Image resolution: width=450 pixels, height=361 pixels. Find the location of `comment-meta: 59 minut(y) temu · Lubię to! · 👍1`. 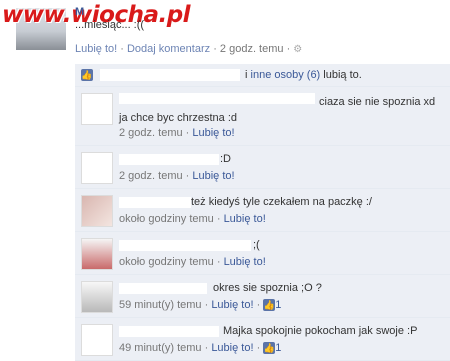

comment-meta: 59 minut(y) temu · Lubię to! · 👍1 is located at coordinates (200, 305).